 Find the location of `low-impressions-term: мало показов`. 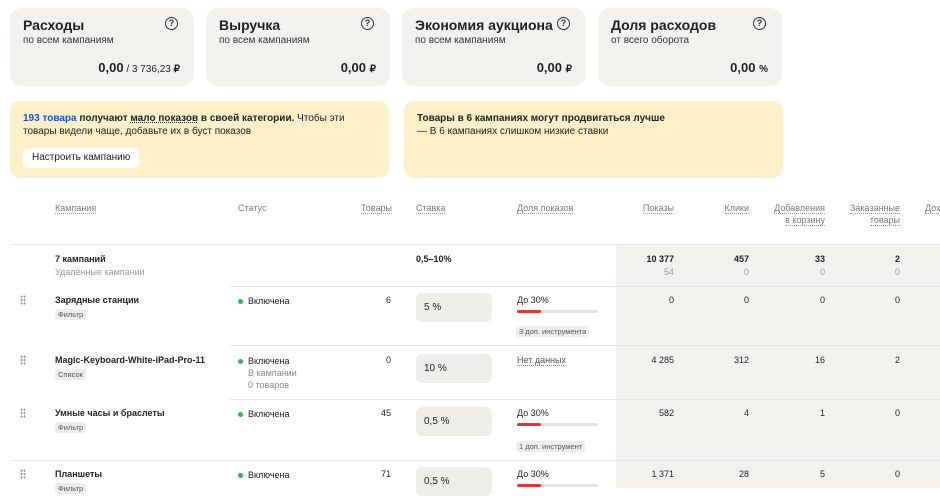

low-impressions-term: мало показов is located at coordinates (164, 118).